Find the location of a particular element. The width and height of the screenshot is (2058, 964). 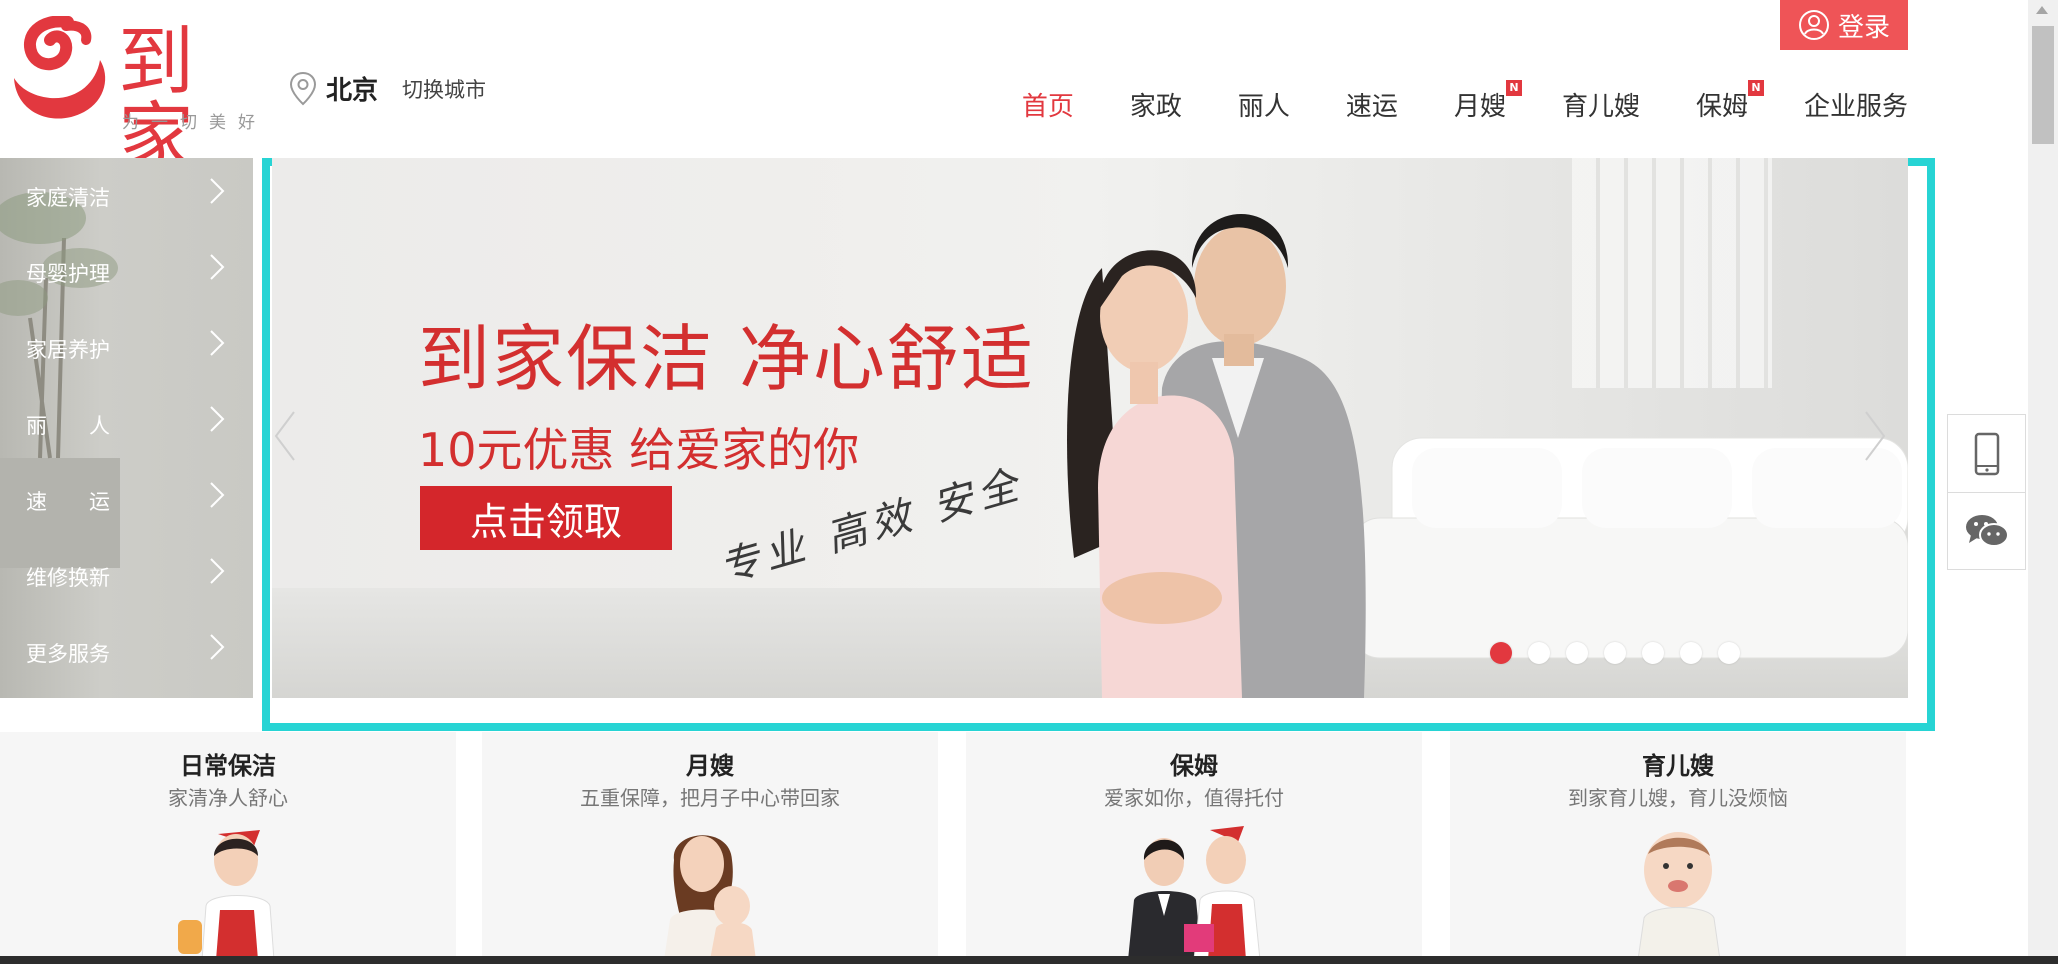

service-card-daily-cleaning: 日常保洁 家清净人舒心 is located at coordinates (228, 844).